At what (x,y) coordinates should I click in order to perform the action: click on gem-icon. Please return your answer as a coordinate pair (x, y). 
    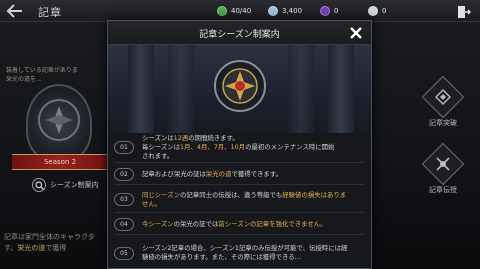
    Looking at the image, I should click on (273, 11).